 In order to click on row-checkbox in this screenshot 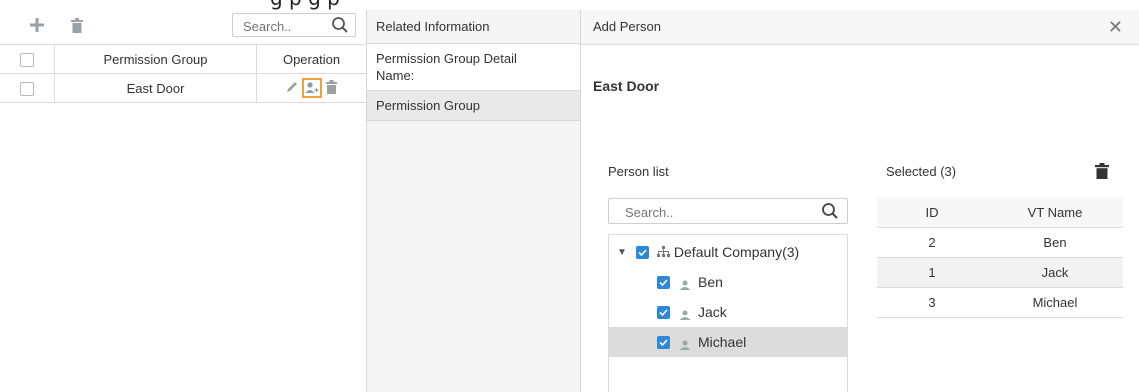, I will do `click(27, 88)`.